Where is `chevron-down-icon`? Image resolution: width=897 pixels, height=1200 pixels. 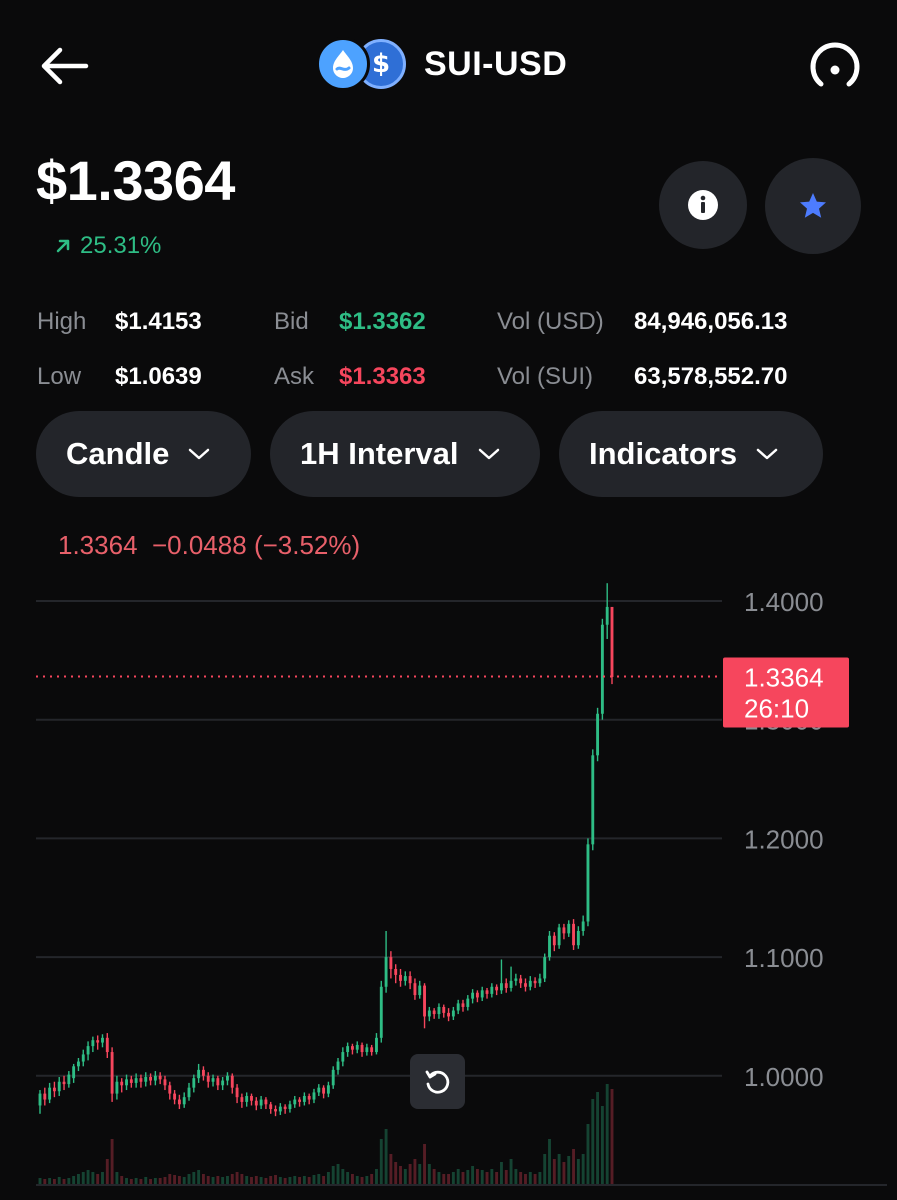
chevron-down-icon is located at coordinates (488, 454).